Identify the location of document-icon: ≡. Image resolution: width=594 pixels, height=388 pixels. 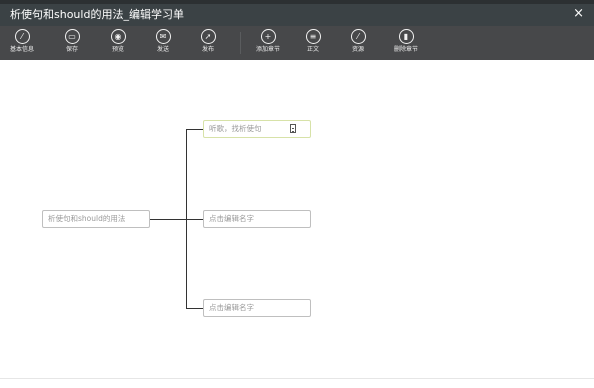
(313, 36).